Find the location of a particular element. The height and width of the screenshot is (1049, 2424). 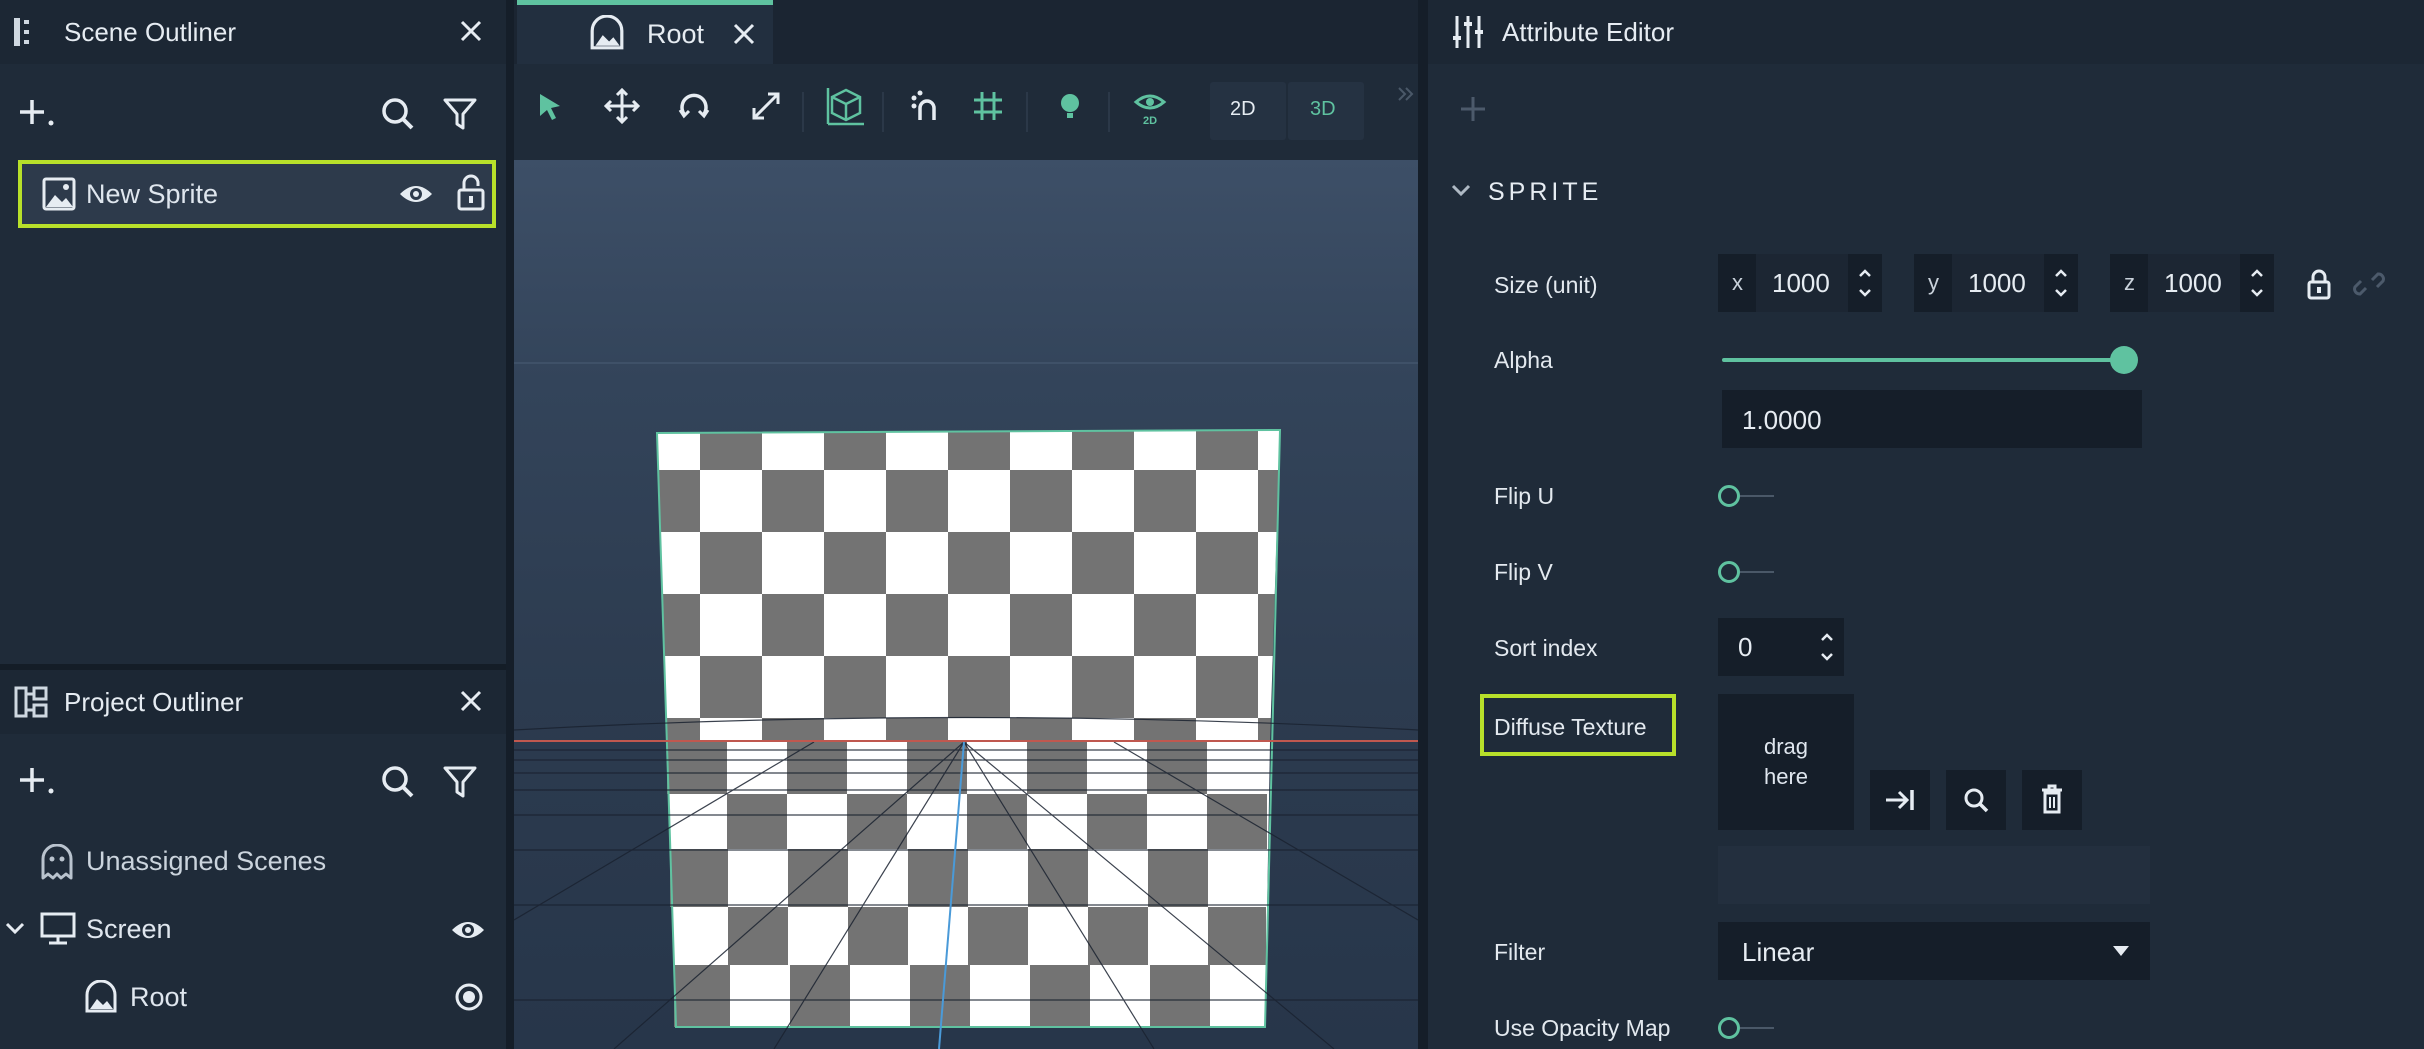

lock-icon is located at coordinates (2319, 284).